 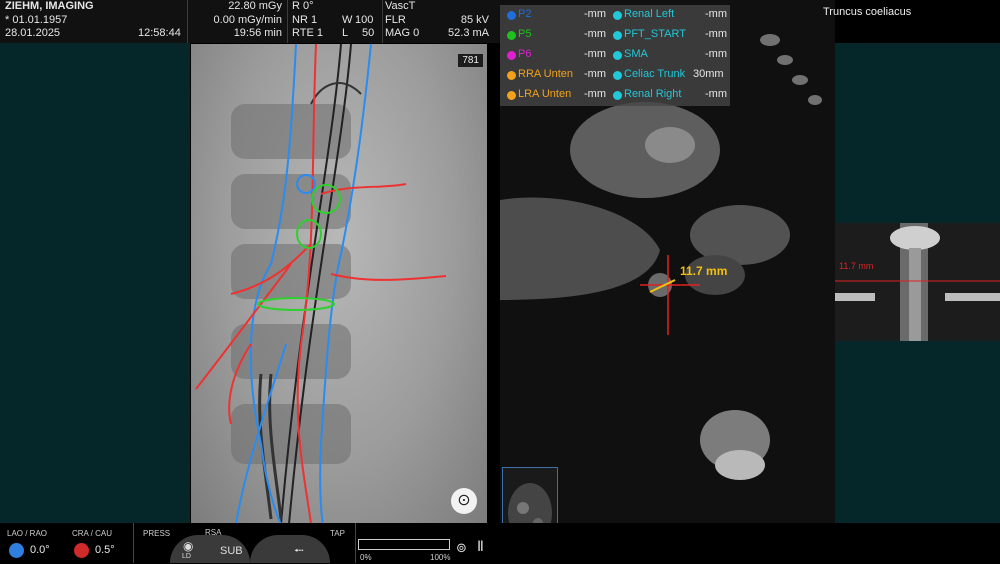 I want to click on press-control: ◉ LD SUB, so click(x=210, y=549).